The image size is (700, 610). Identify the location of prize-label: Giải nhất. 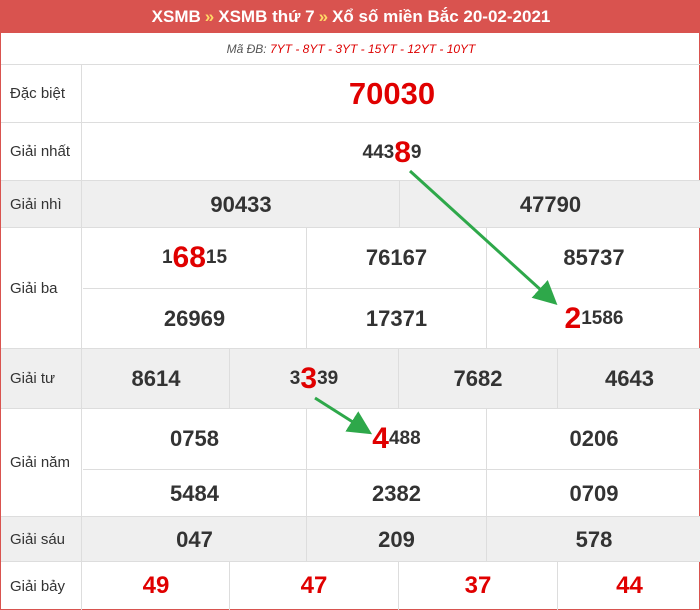
(41, 151).